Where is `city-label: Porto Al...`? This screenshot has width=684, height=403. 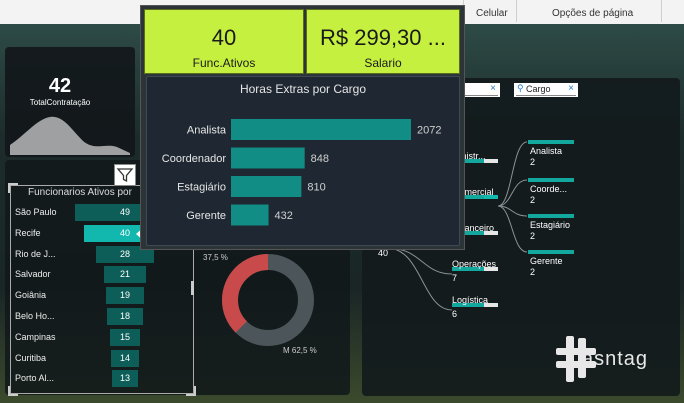 city-label: Porto Al... is located at coordinates (35, 378).